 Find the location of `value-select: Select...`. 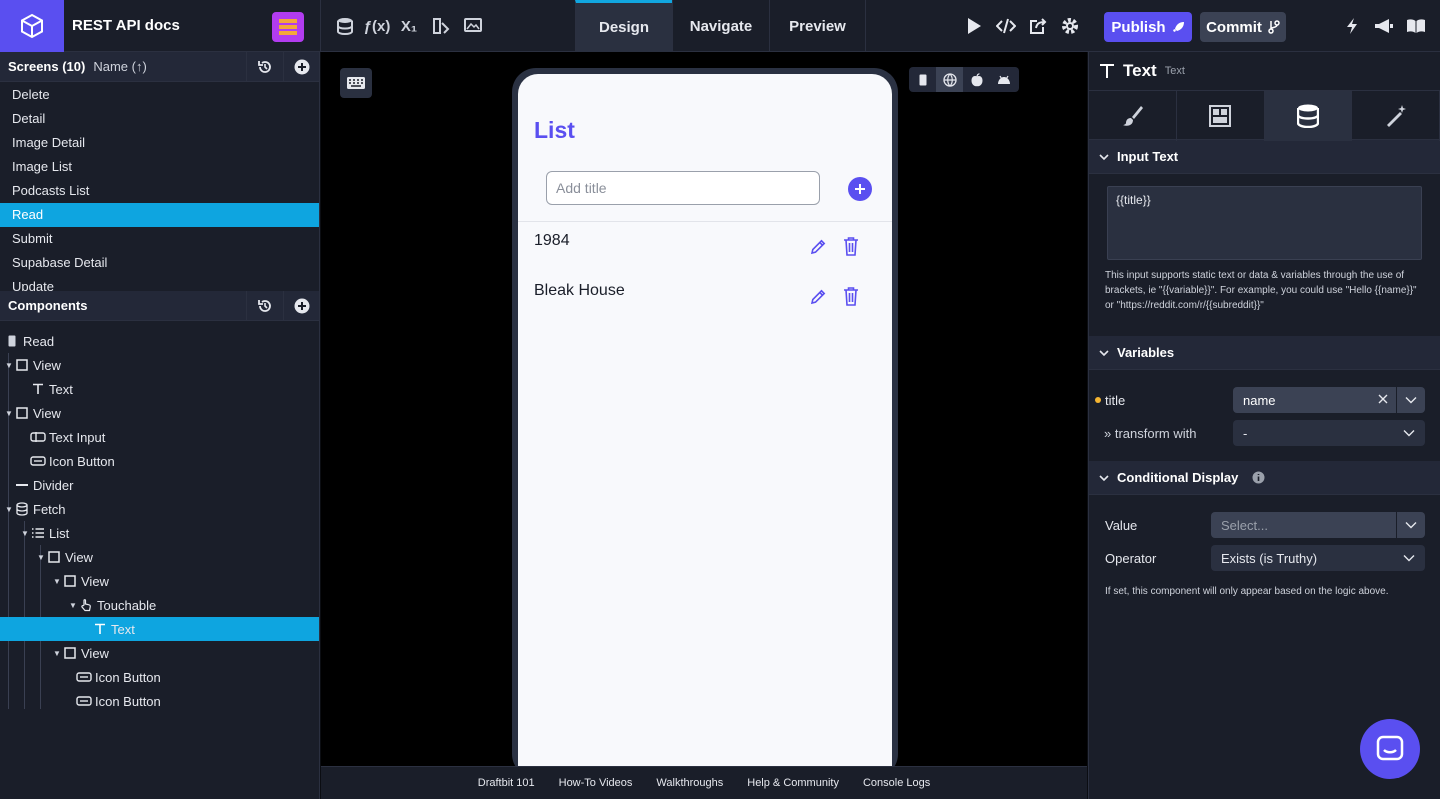

value-select: Select... is located at coordinates (1318, 525).